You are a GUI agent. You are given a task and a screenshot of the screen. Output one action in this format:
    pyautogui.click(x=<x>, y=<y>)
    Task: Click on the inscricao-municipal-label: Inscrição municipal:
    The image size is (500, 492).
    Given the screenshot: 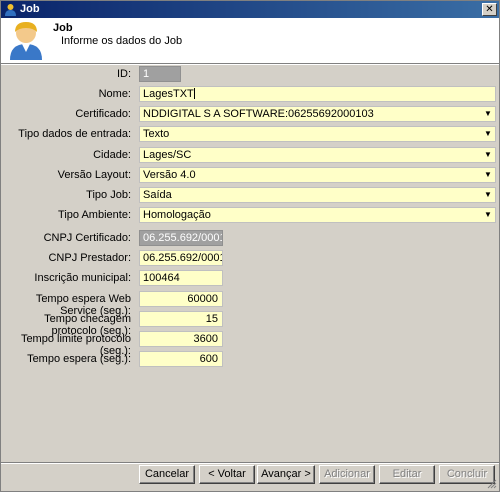 What is the action you would take?
    pyautogui.click(x=82, y=278)
    